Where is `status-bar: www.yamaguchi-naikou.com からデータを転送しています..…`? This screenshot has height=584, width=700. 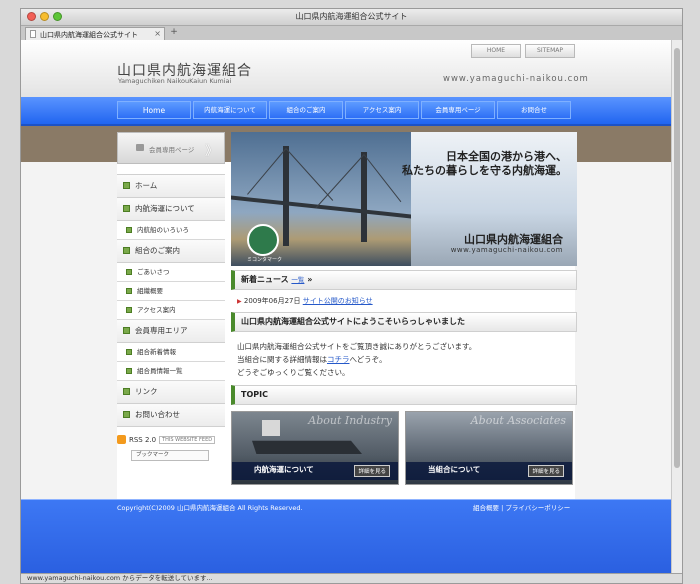
status-bar: www.yamaguchi-naikou.com からデータを転送しています..… is located at coordinates (351, 578).